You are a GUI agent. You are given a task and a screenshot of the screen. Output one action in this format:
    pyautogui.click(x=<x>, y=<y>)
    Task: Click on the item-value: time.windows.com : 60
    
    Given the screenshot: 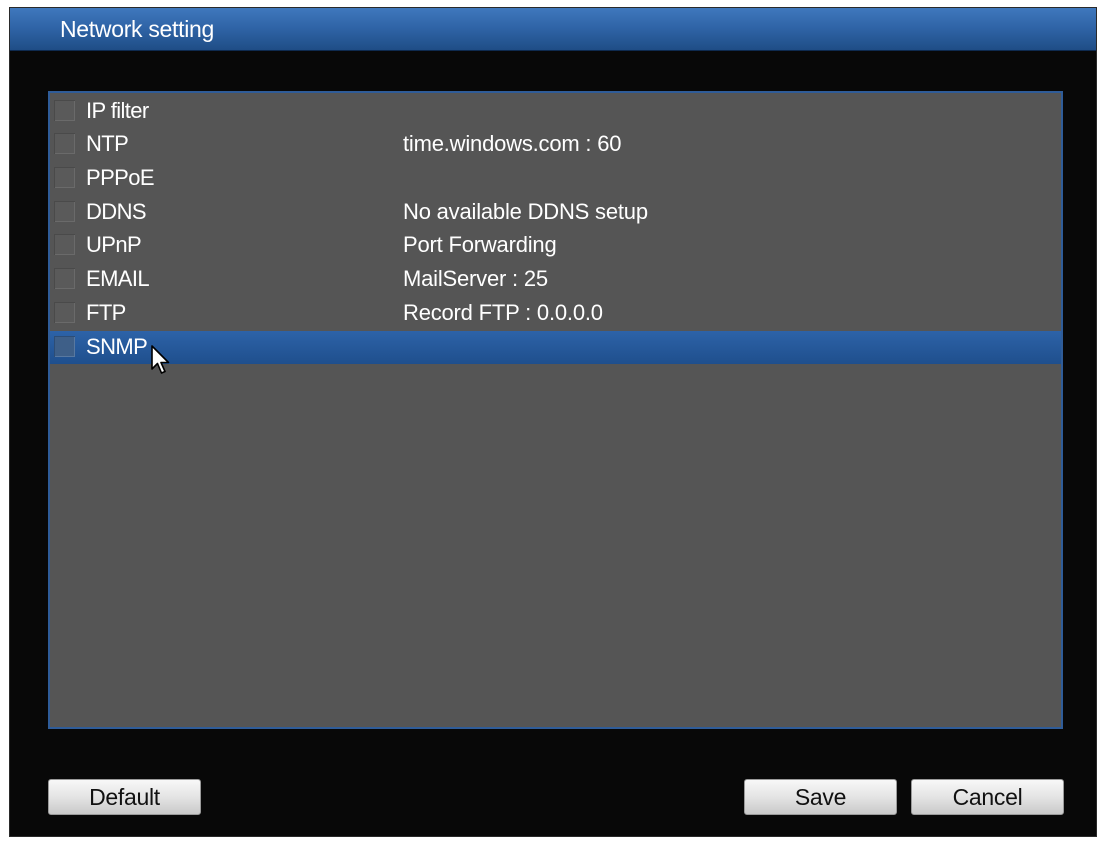 What is the action you would take?
    pyautogui.click(x=512, y=143)
    